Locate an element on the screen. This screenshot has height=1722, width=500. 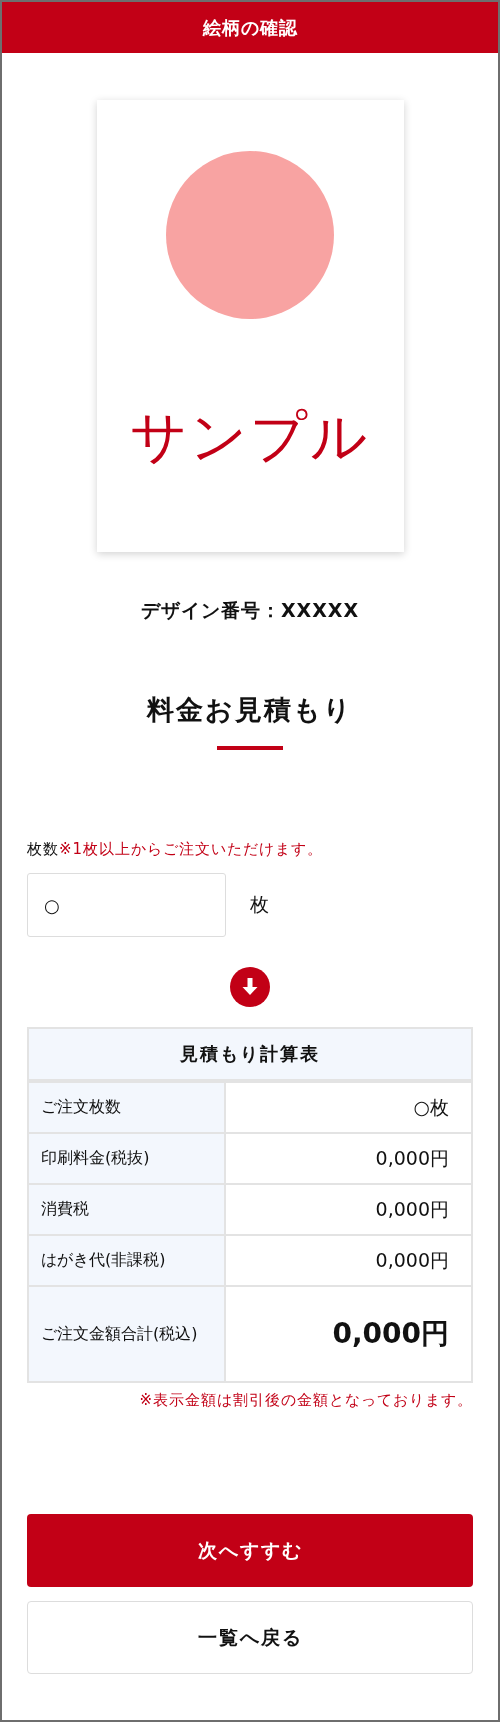
back-button: 一覧へ戻る is located at coordinates (250, 1637).